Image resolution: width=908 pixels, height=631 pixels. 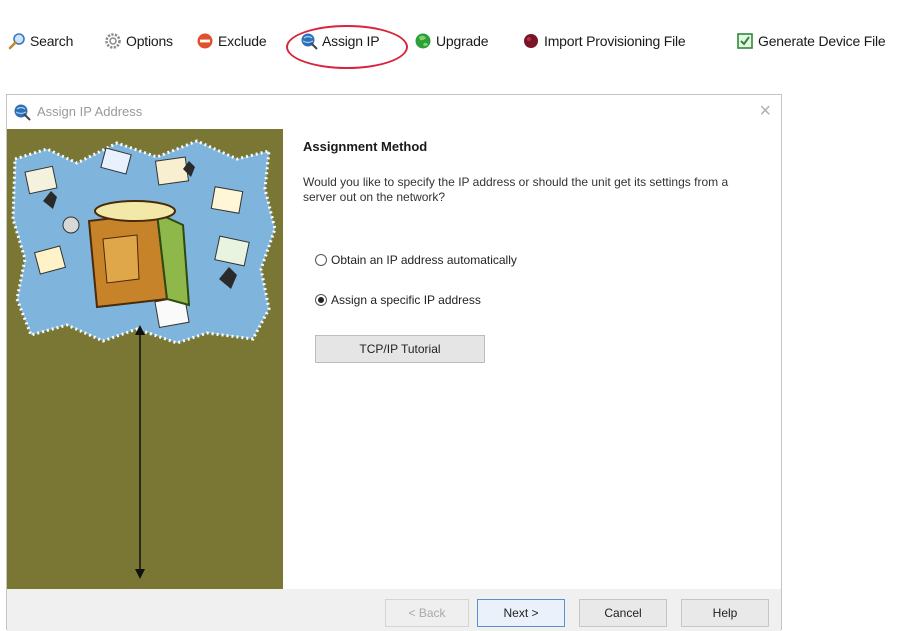 I want to click on obtain-ip-automatically-option: Obtain an IP address automatically, so click(x=416, y=260).